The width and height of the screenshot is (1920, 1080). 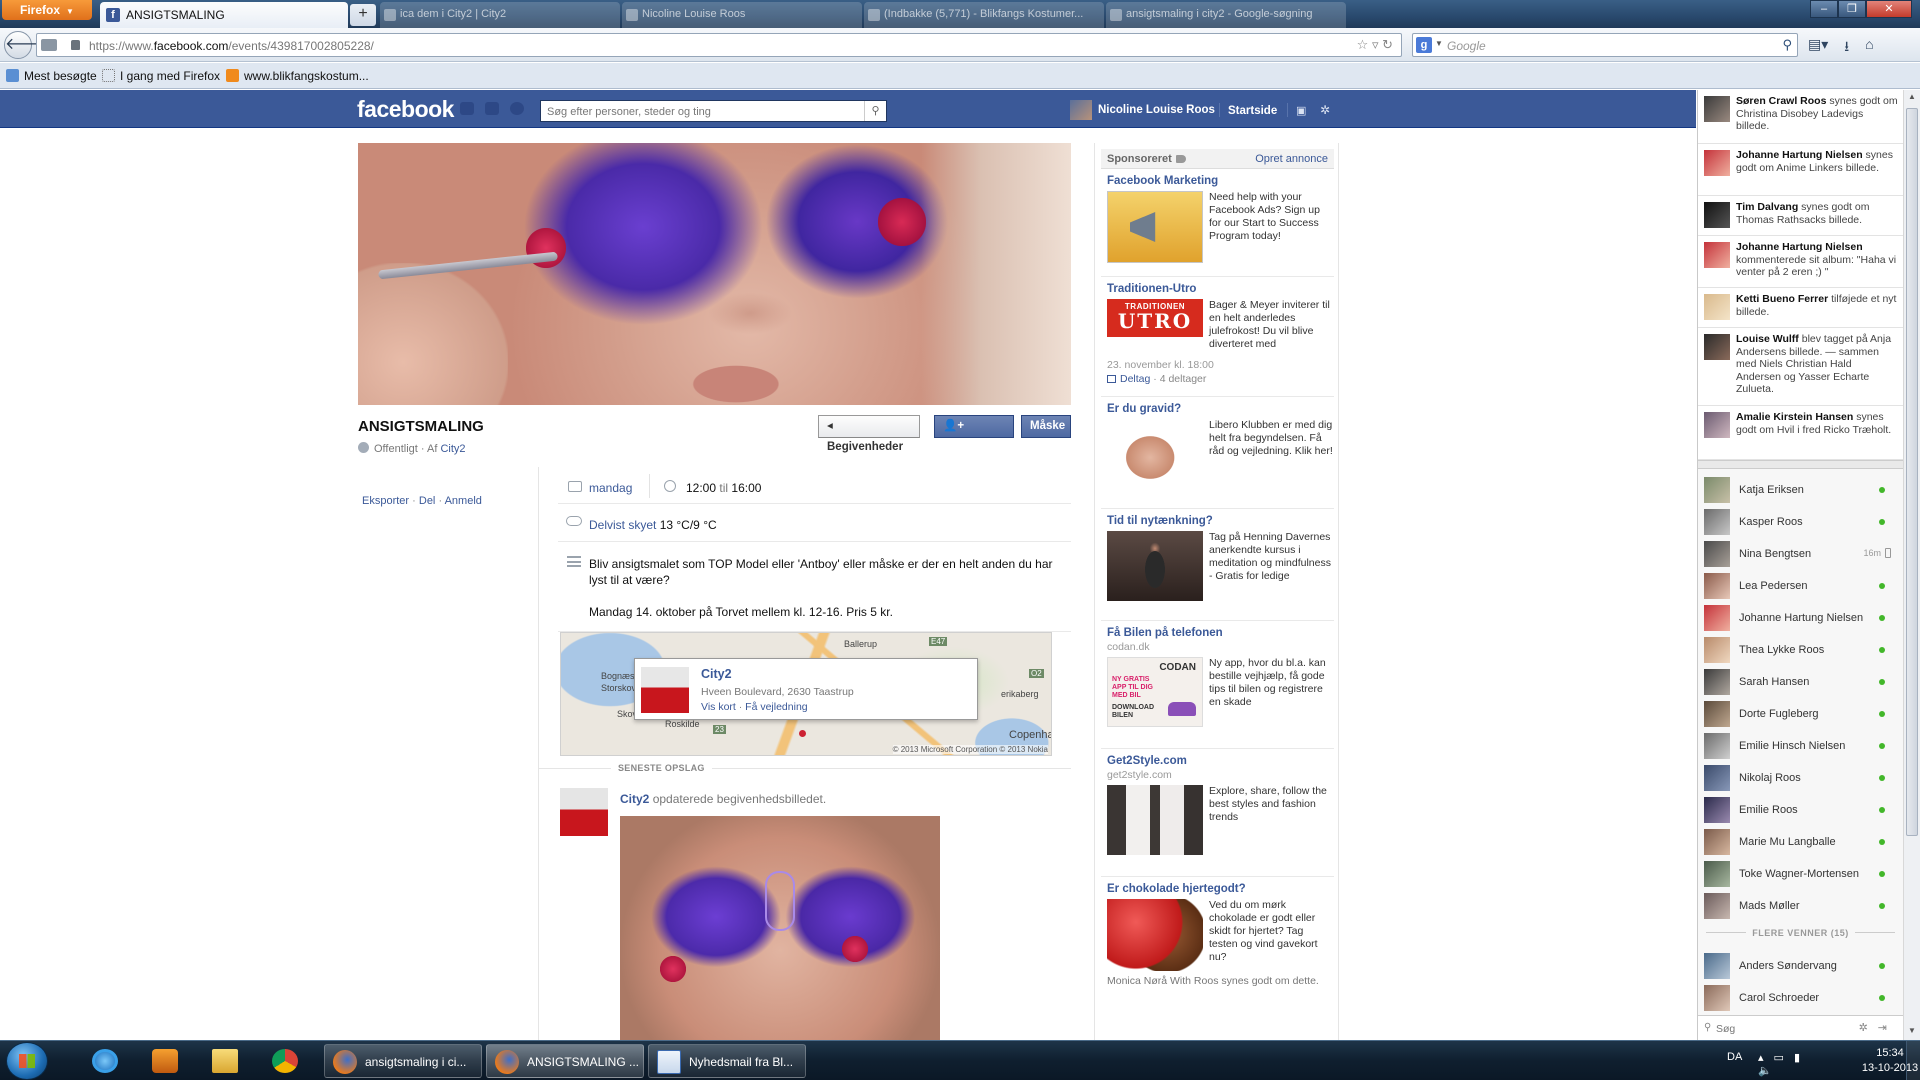 What do you see at coordinates (1147, 761) in the screenshot?
I see `ad-title: Get2Style.com` at bounding box center [1147, 761].